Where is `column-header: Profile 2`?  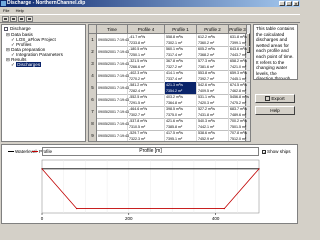
column-header: Profile 2 is located at coordinates (213, 29).